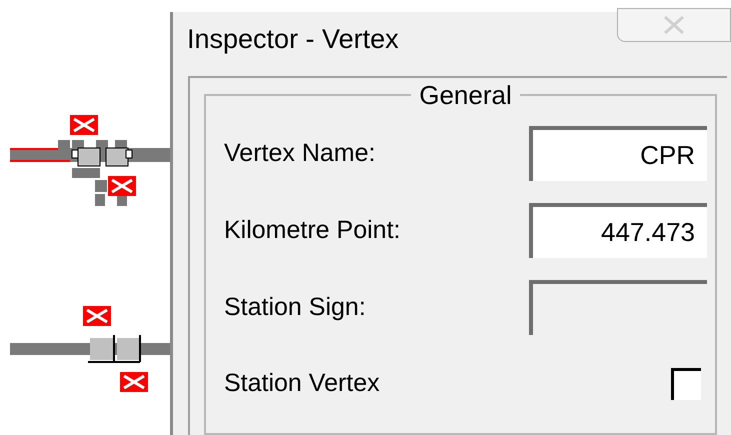 The width and height of the screenshot is (731, 435). Describe the element at coordinates (312, 230) in the screenshot. I see `field-label: Kilometre Point:` at that location.